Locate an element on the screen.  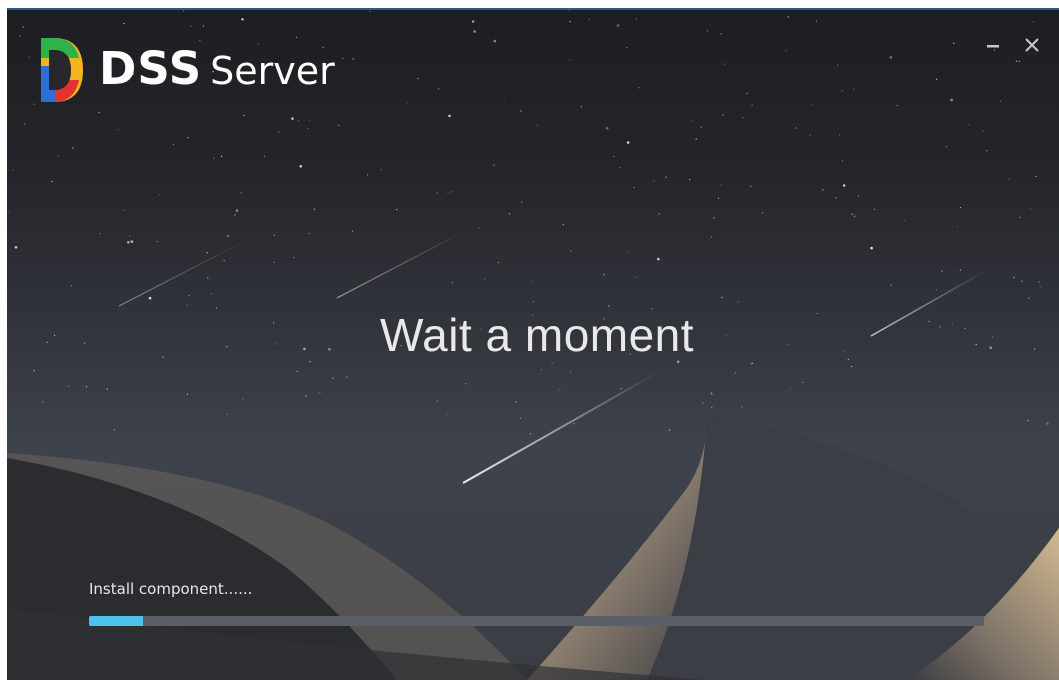
shooting-star is located at coordinates (402, 264).